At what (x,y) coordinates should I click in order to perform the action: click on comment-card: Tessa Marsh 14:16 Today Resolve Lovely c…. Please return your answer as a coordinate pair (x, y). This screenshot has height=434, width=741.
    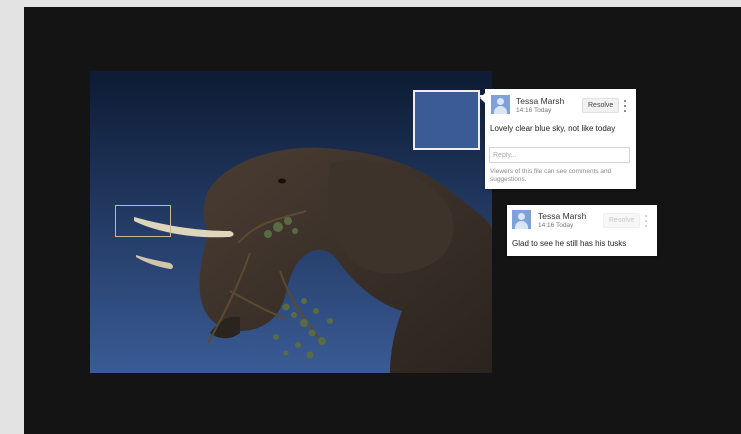
    Looking at the image, I should click on (558, 139).